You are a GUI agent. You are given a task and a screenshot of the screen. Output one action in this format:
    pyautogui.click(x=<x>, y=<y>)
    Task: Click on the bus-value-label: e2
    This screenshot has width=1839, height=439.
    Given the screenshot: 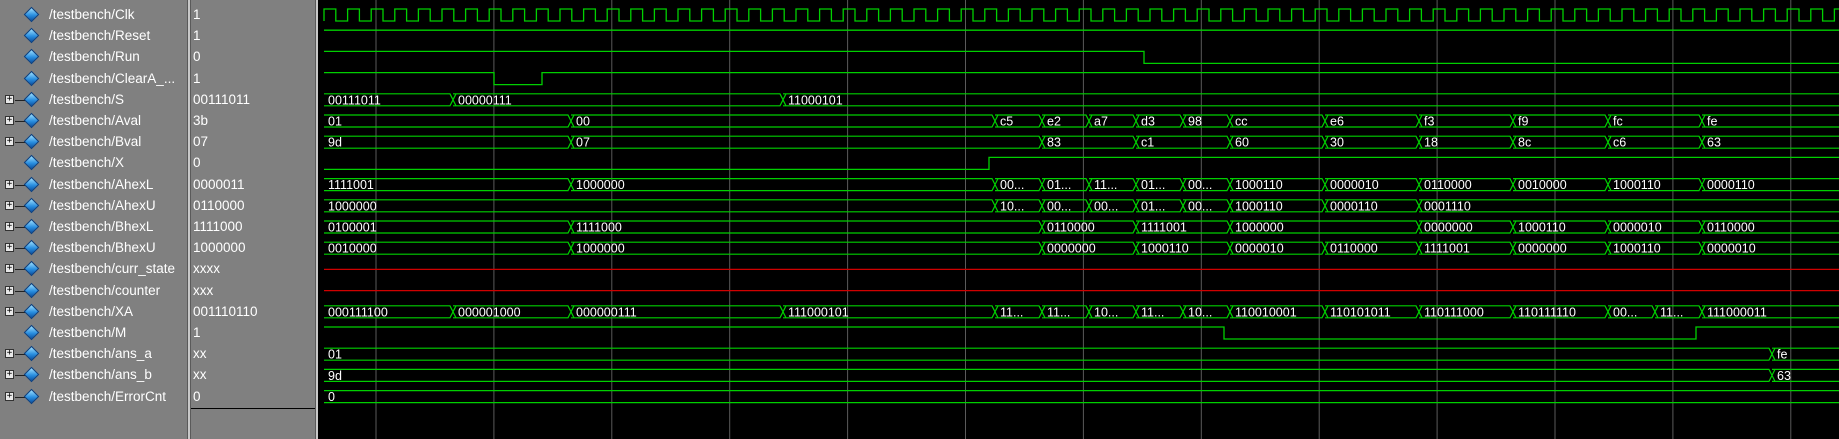 What is the action you would take?
    pyautogui.click(x=1054, y=122)
    